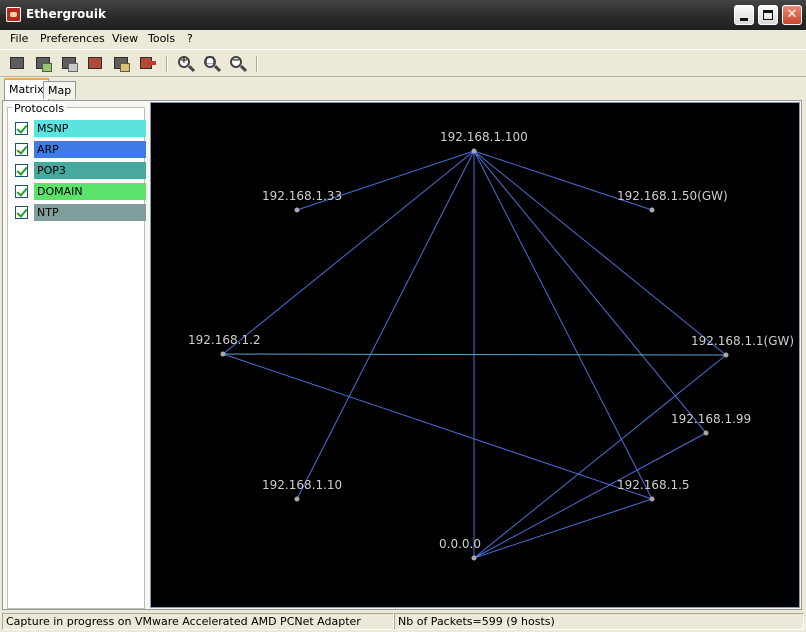 The image size is (806, 632). I want to click on protocol-label-pop3: POP3, so click(90, 170).